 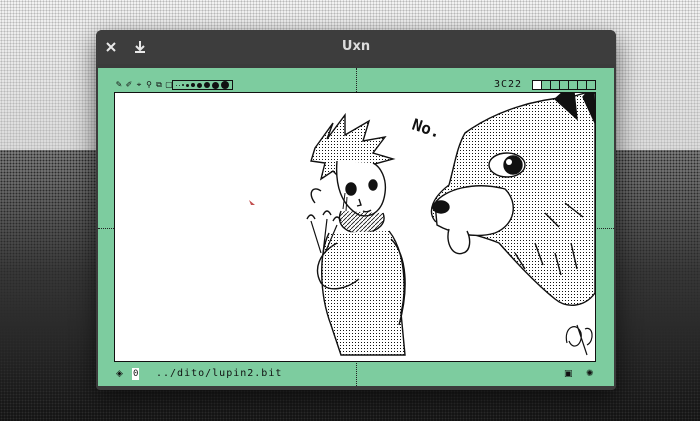 I want to click on zoom-icon: ⚲, so click(x=149, y=85).